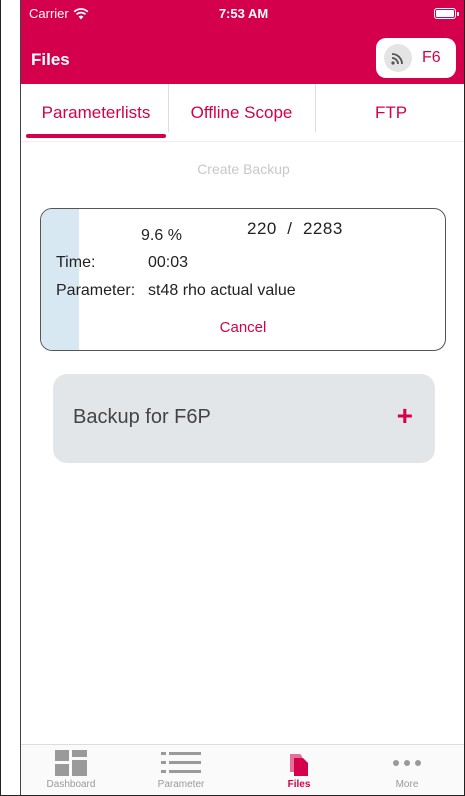  What do you see at coordinates (242, 169) in the screenshot?
I see `create-backup-button: Create Backup` at bounding box center [242, 169].